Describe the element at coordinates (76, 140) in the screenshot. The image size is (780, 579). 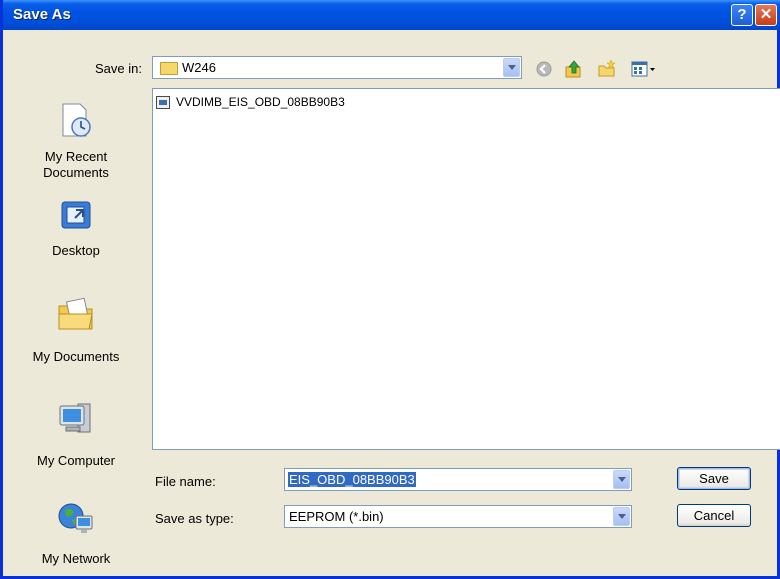
I see `place-recent-documents: My Recent Documents` at that location.